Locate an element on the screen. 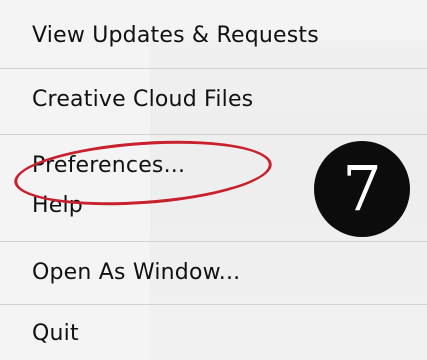 Image resolution: width=427 pixels, height=360 pixels. menu-item-label: Creative Cloud Files is located at coordinates (143, 99).